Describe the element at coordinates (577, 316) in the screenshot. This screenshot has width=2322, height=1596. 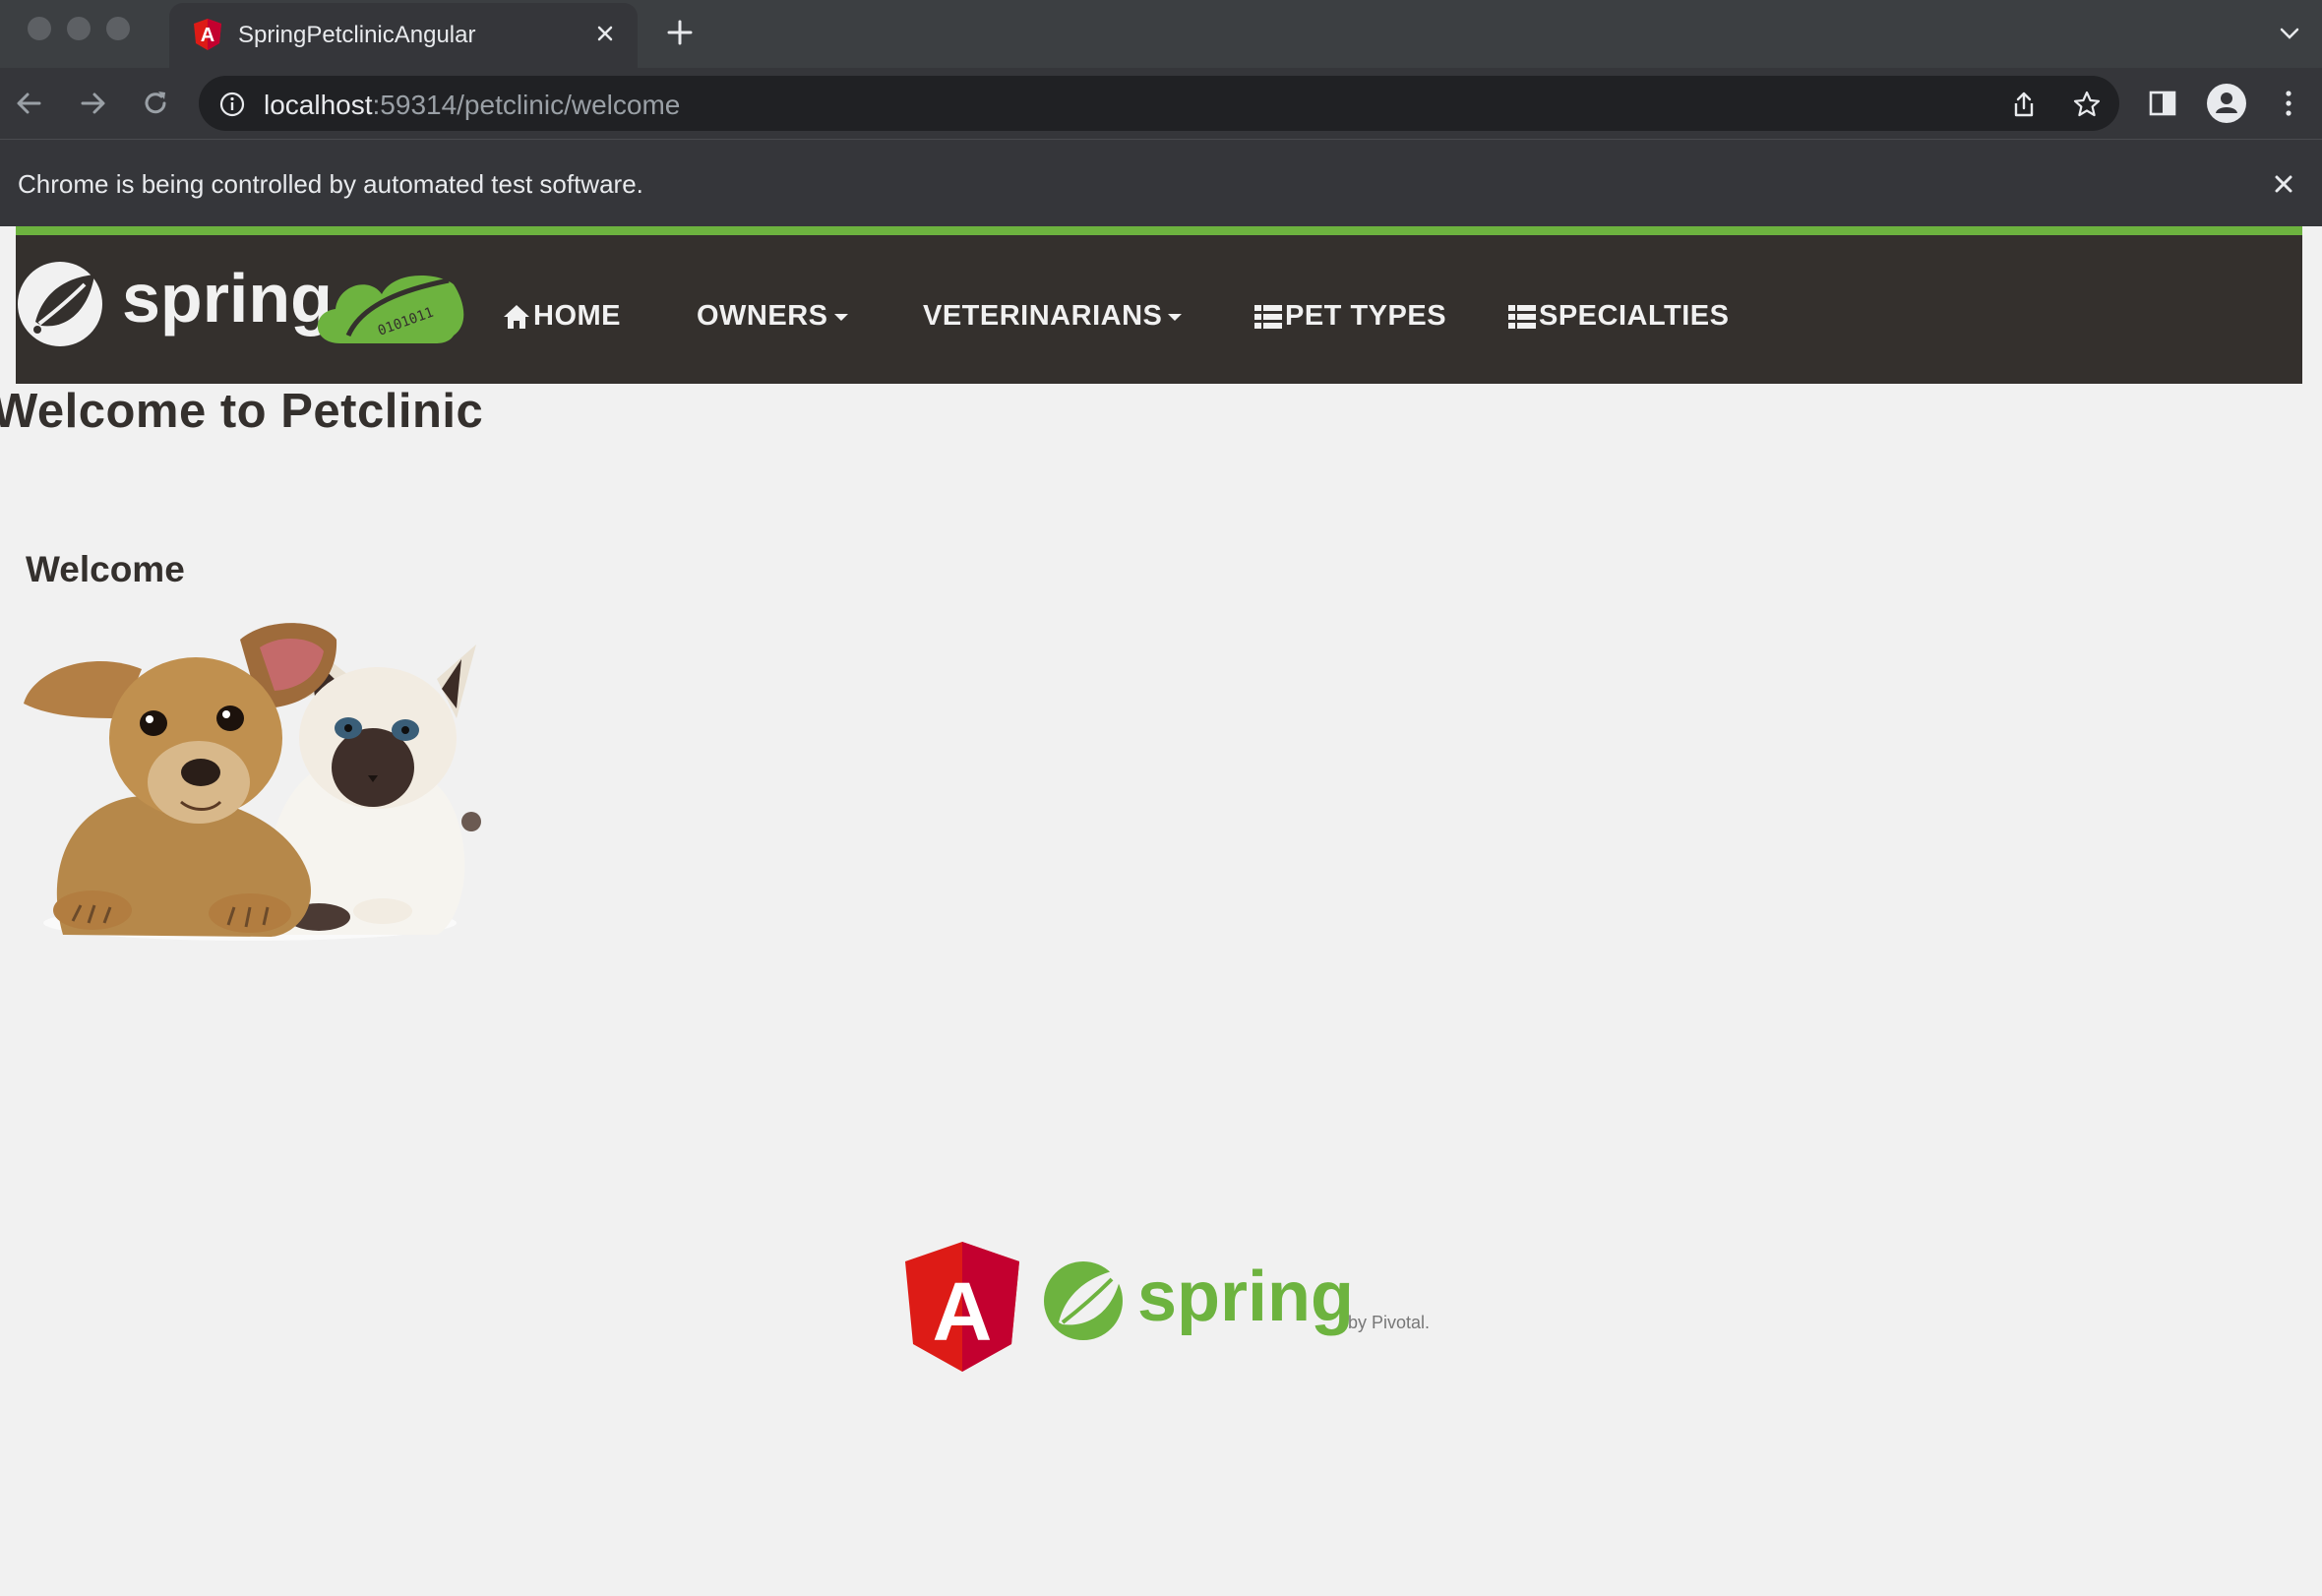
I see `nav-home-label: HOME` at that location.